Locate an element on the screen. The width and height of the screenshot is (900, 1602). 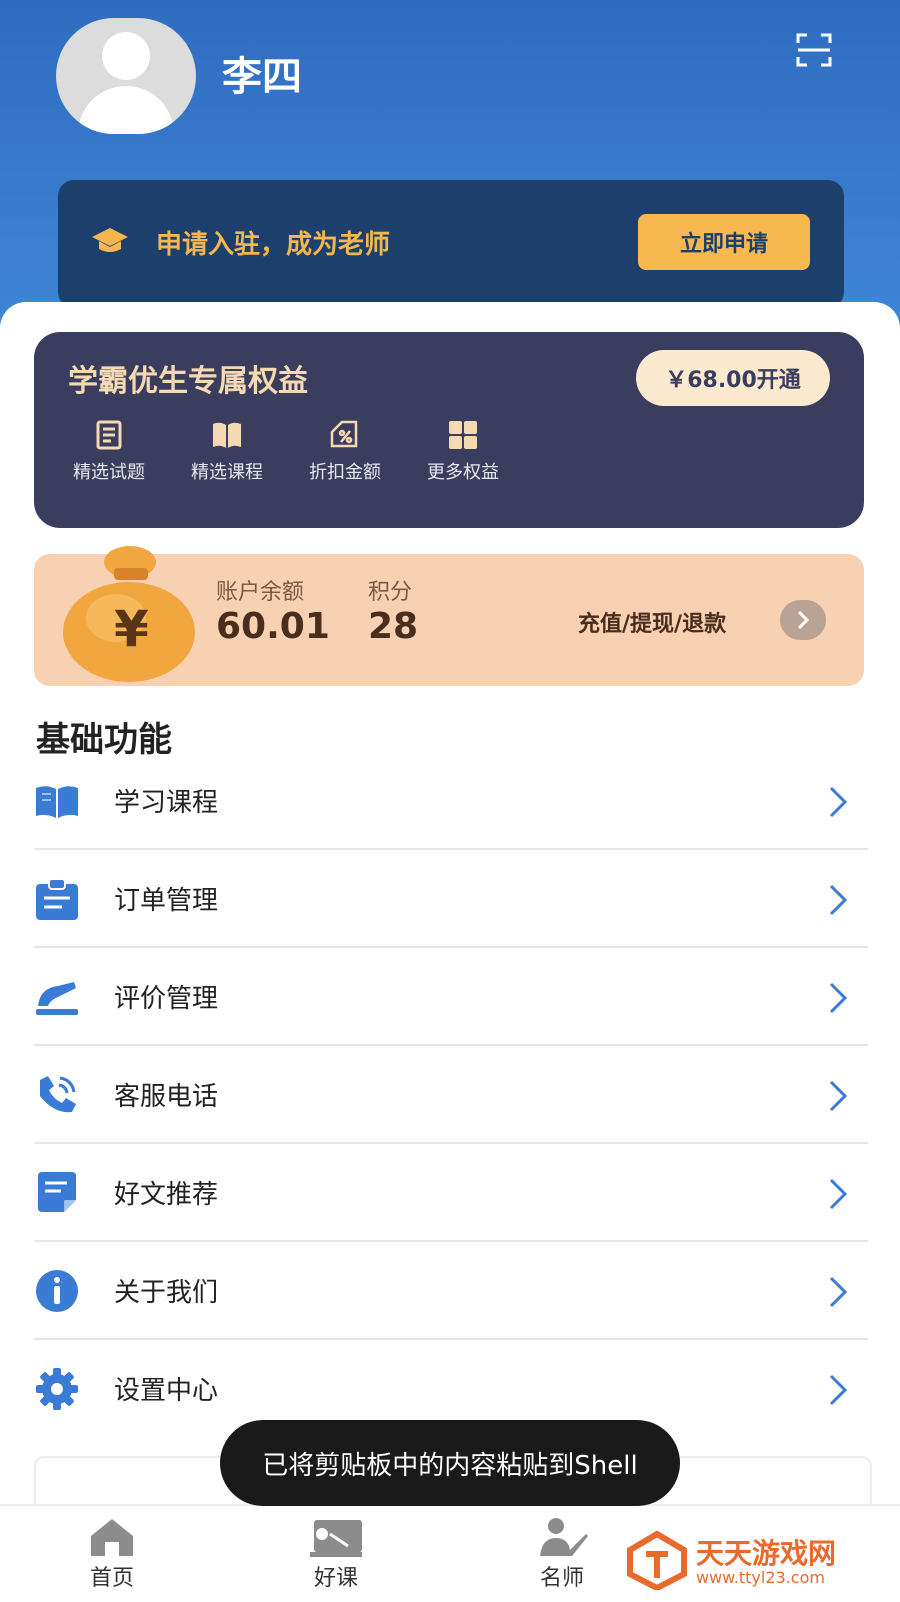
menu-item-reviews: 评价管理 is located at coordinates (451, 997).